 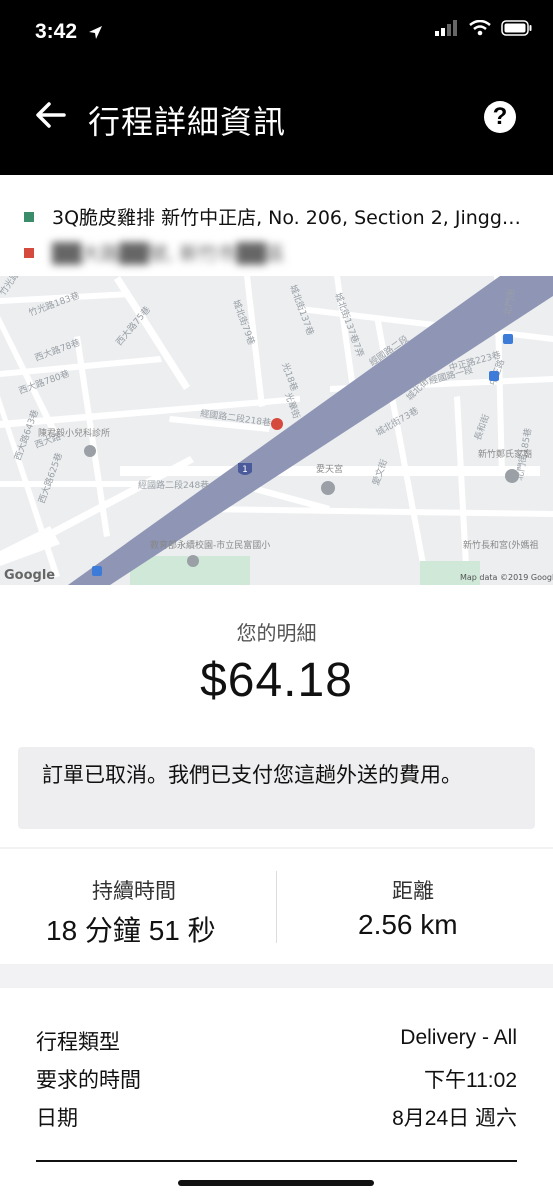 What do you see at coordinates (482, 427) in the screenshot?
I see `road-label: 長和街` at bounding box center [482, 427].